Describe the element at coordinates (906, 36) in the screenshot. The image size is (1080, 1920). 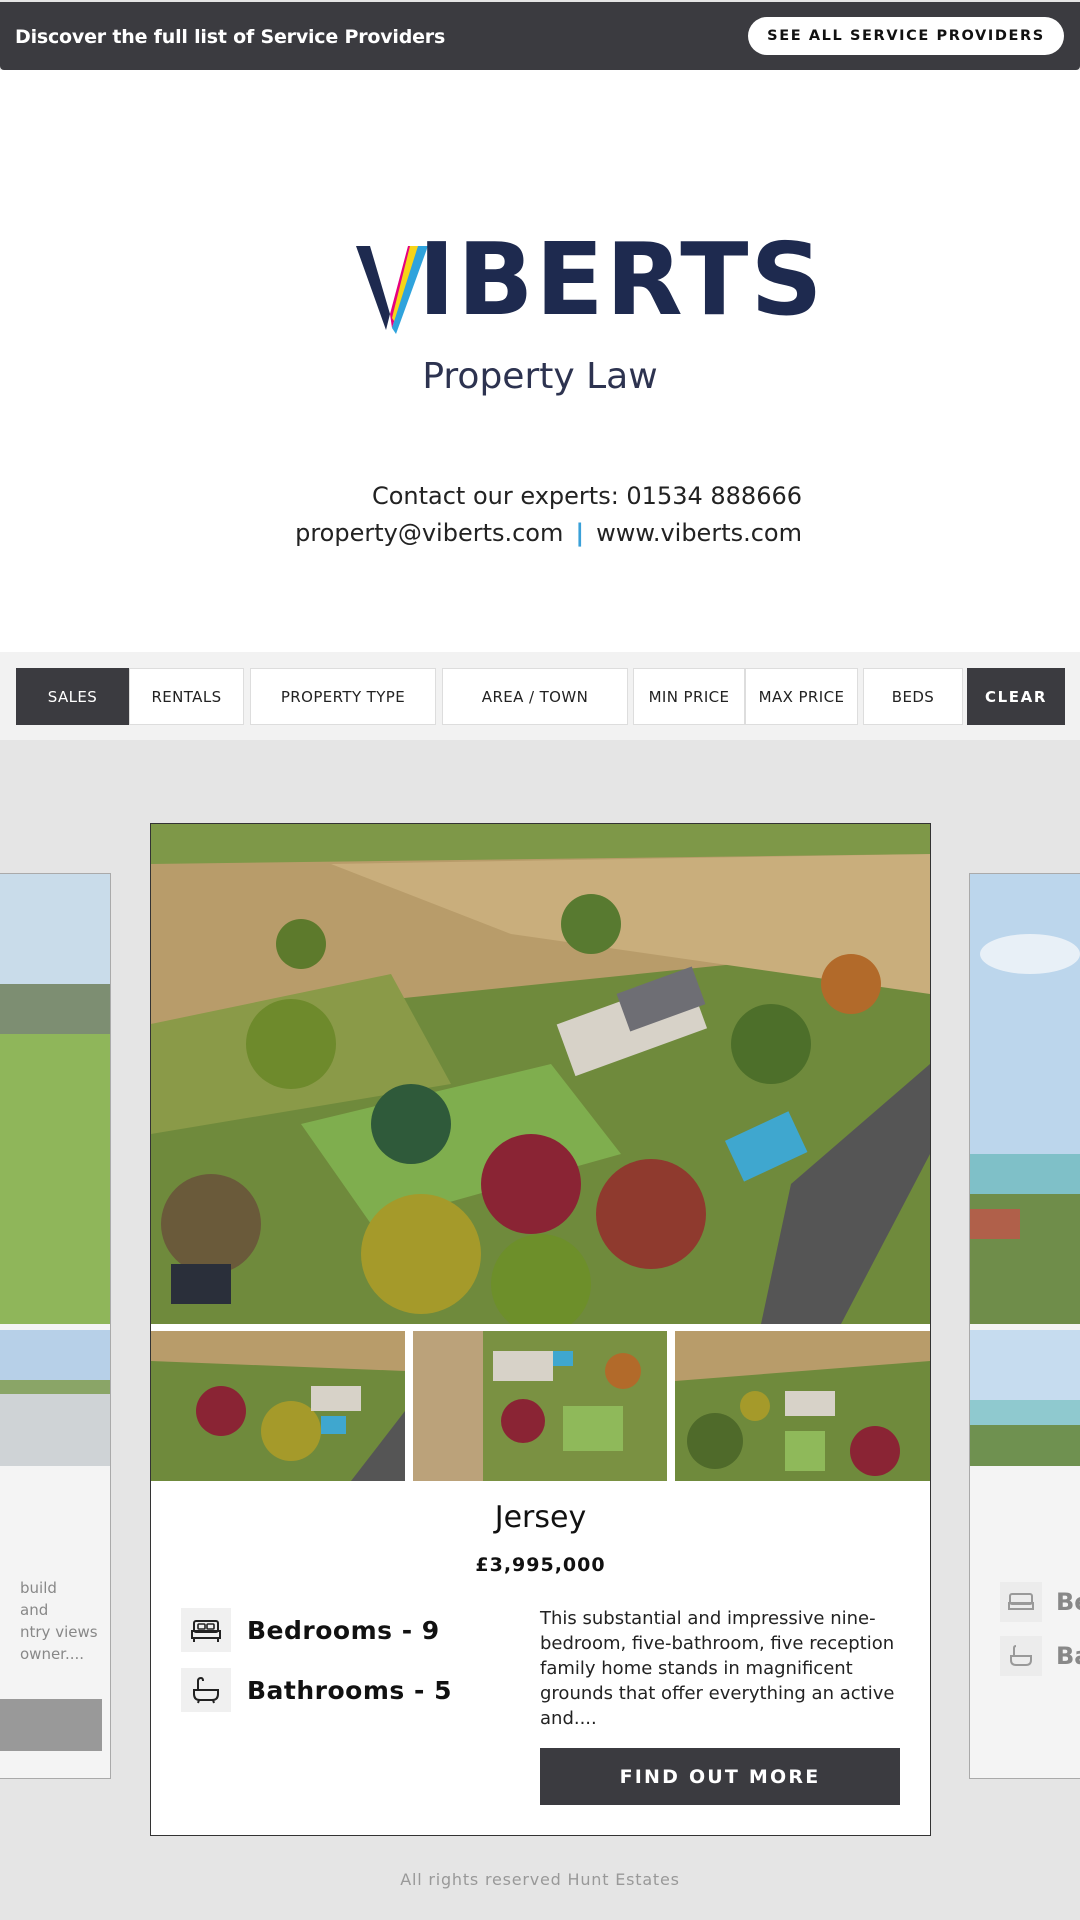
I see `see-all-service-providers-button: SEE ALL SERVICE PROVIDERS` at that location.